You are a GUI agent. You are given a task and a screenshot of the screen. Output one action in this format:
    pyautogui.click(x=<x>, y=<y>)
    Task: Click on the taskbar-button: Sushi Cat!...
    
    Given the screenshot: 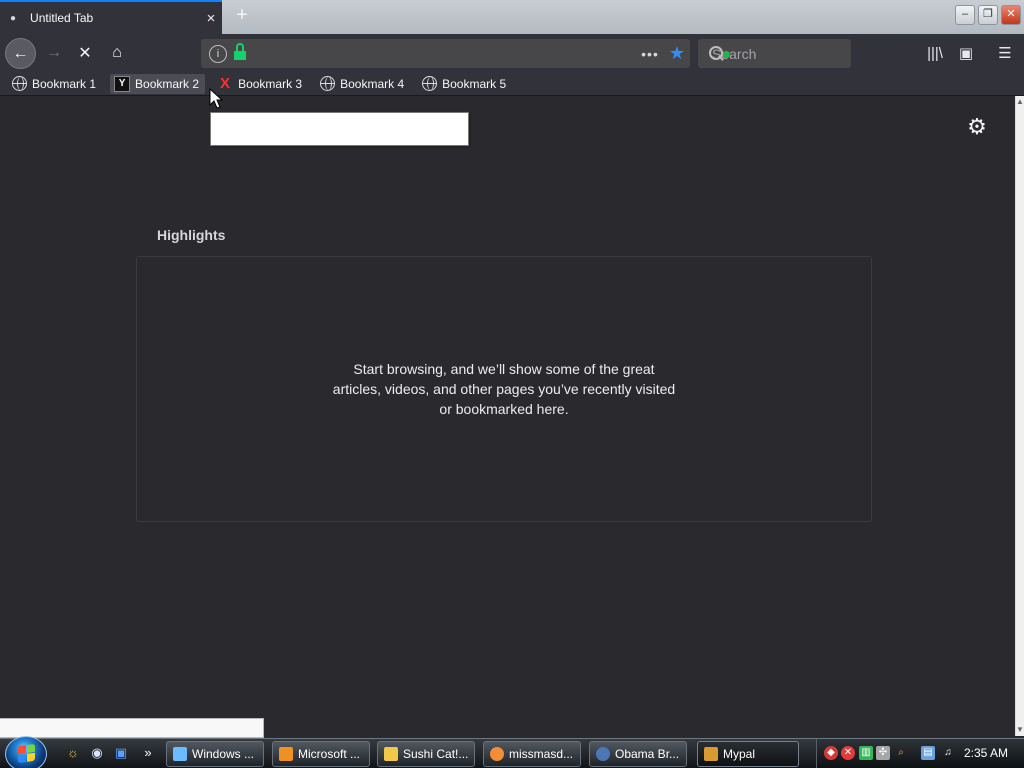 What is the action you would take?
    pyautogui.click(x=426, y=754)
    